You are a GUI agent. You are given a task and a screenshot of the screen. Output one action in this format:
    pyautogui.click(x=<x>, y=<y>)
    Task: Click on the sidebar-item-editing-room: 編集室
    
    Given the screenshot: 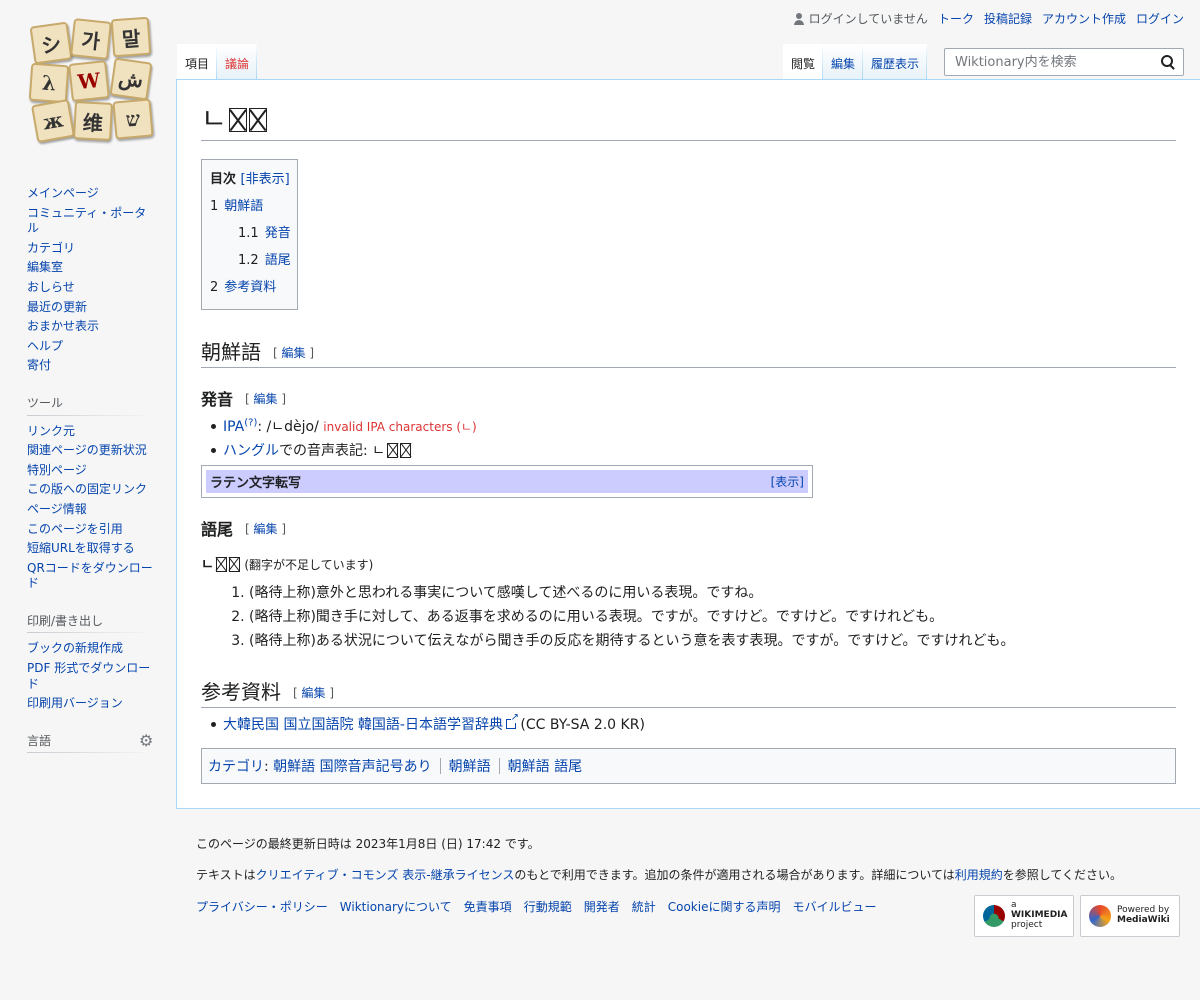 What is the action you would take?
    pyautogui.click(x=90, y=268)
    